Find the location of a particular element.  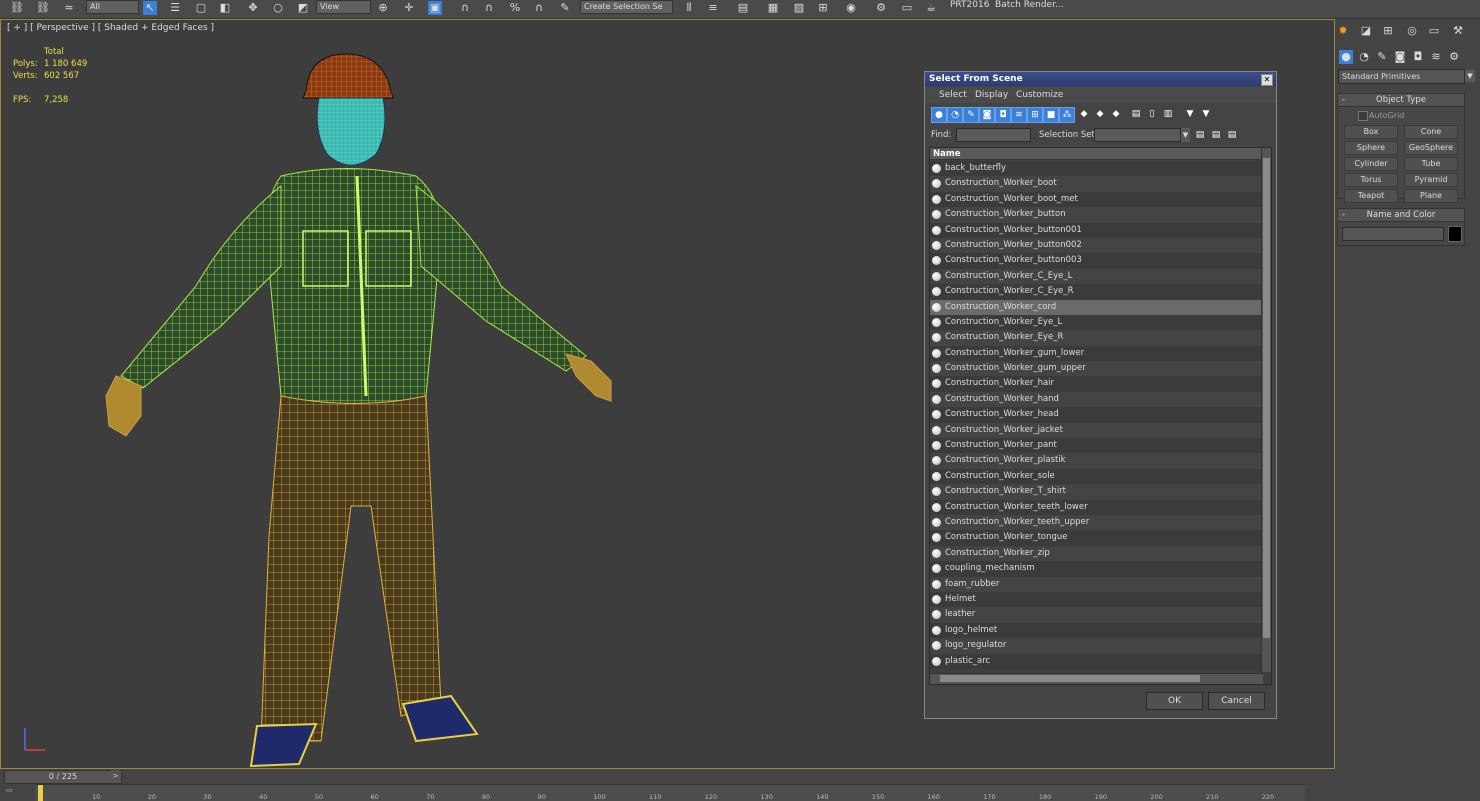

plane-button: Plane is located at coordinates (1431, 196).